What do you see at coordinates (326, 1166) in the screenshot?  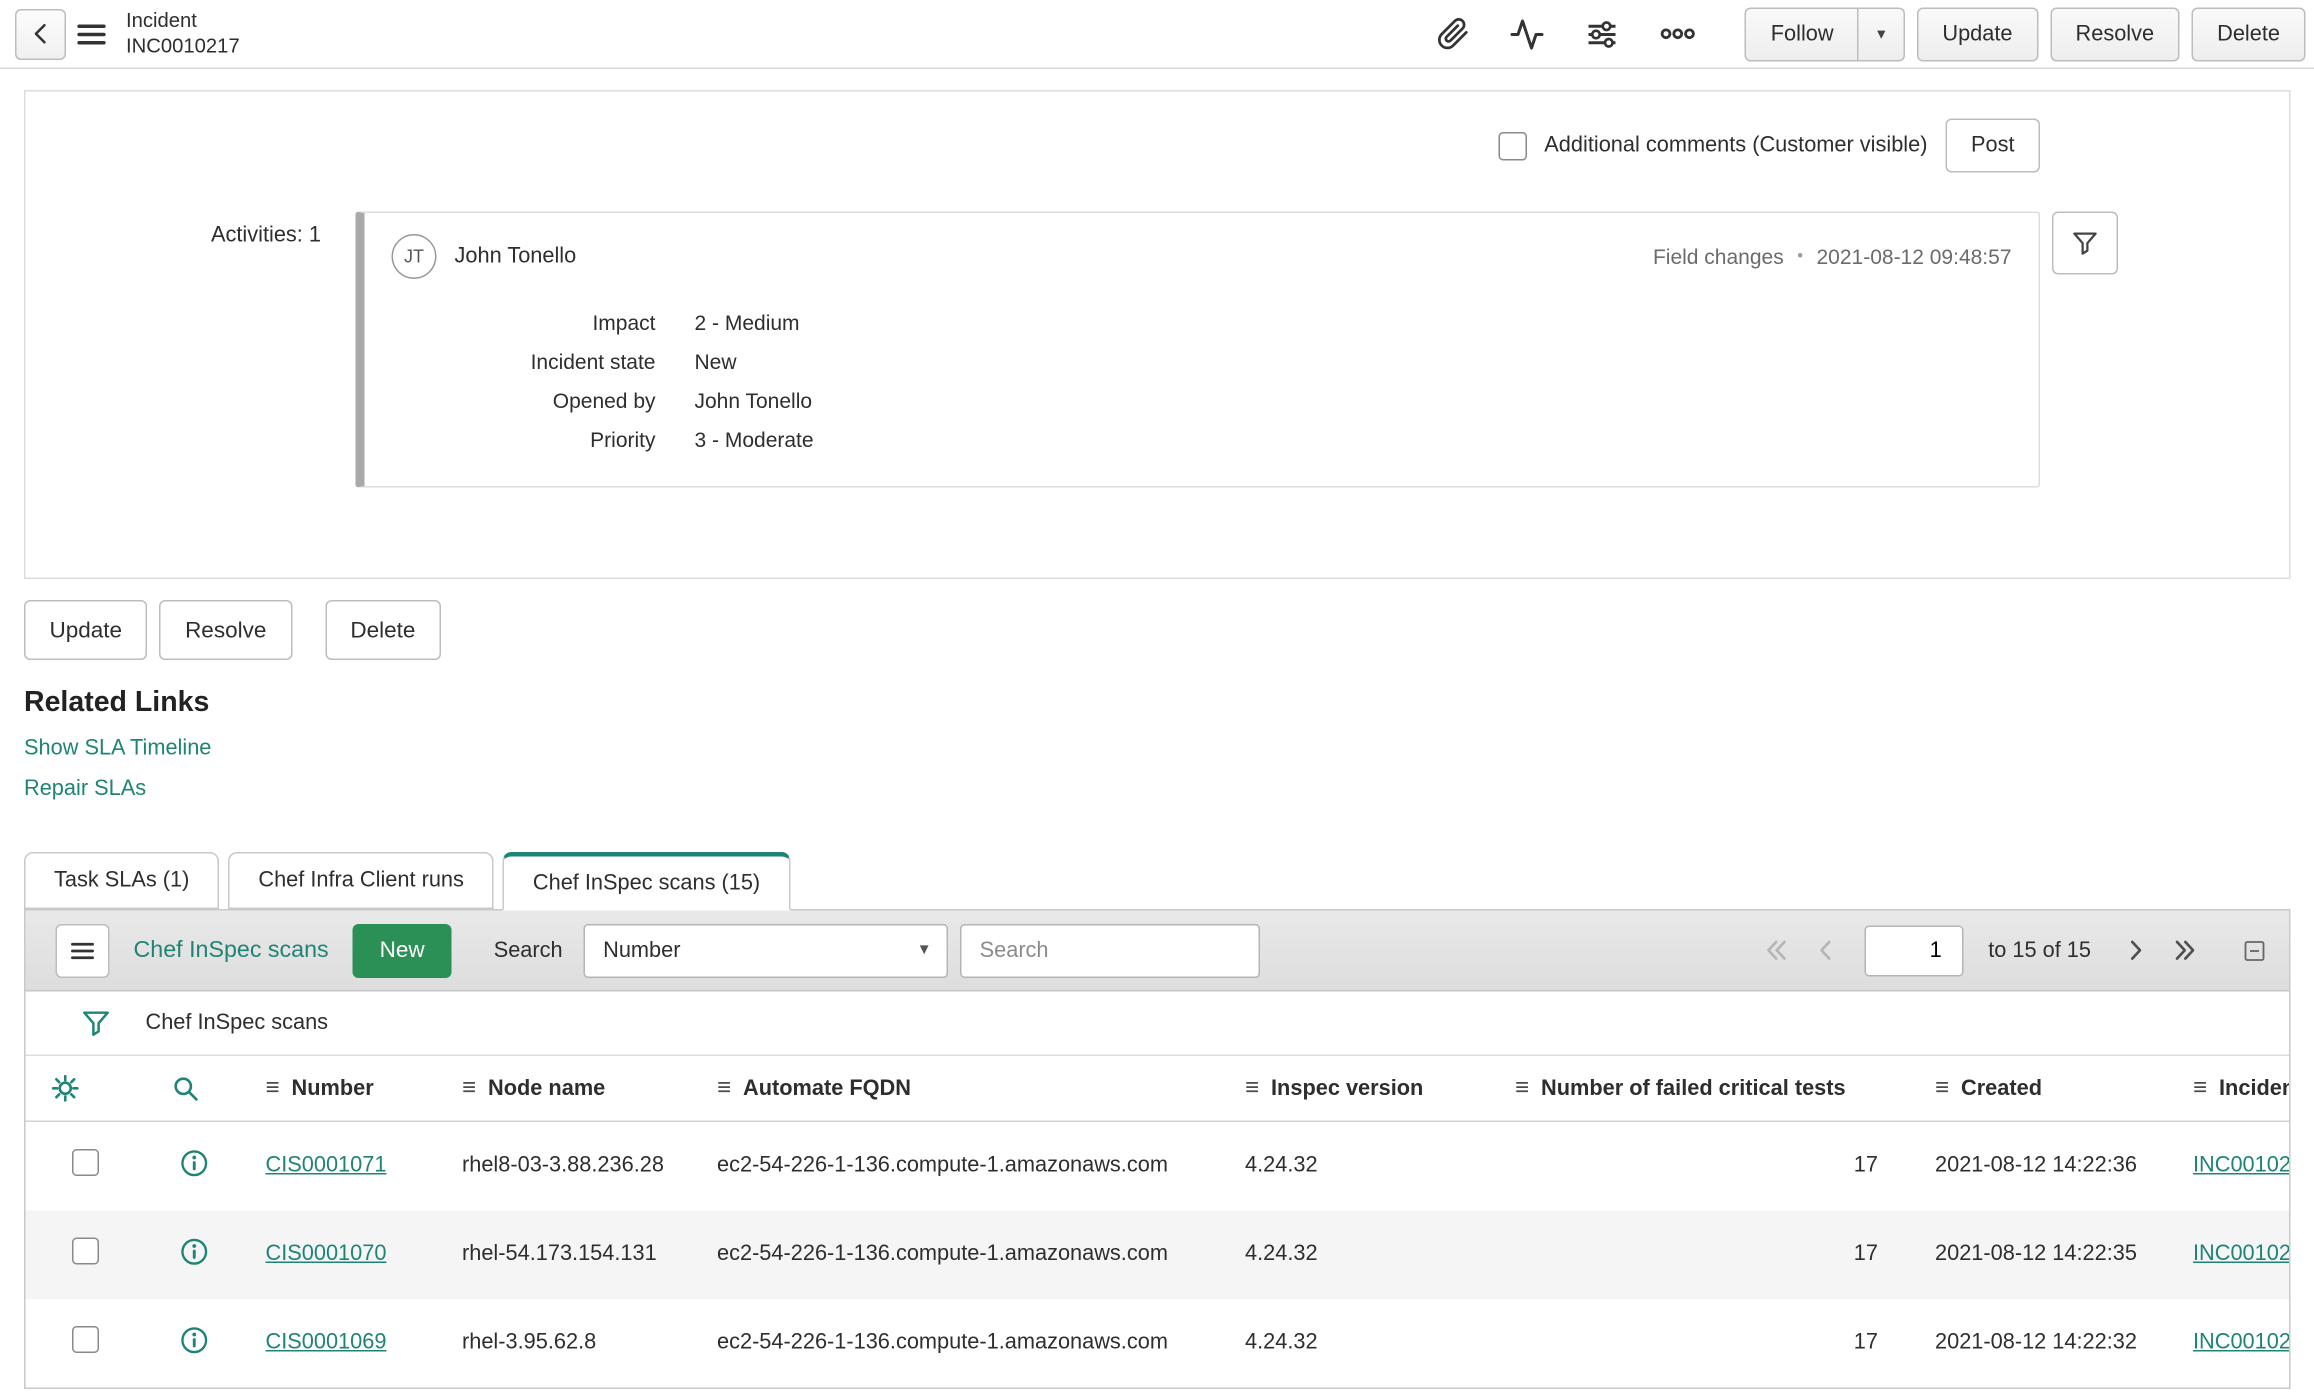 I see `scan-number-link: CIS0001071` at bounding box center [326, 1166].